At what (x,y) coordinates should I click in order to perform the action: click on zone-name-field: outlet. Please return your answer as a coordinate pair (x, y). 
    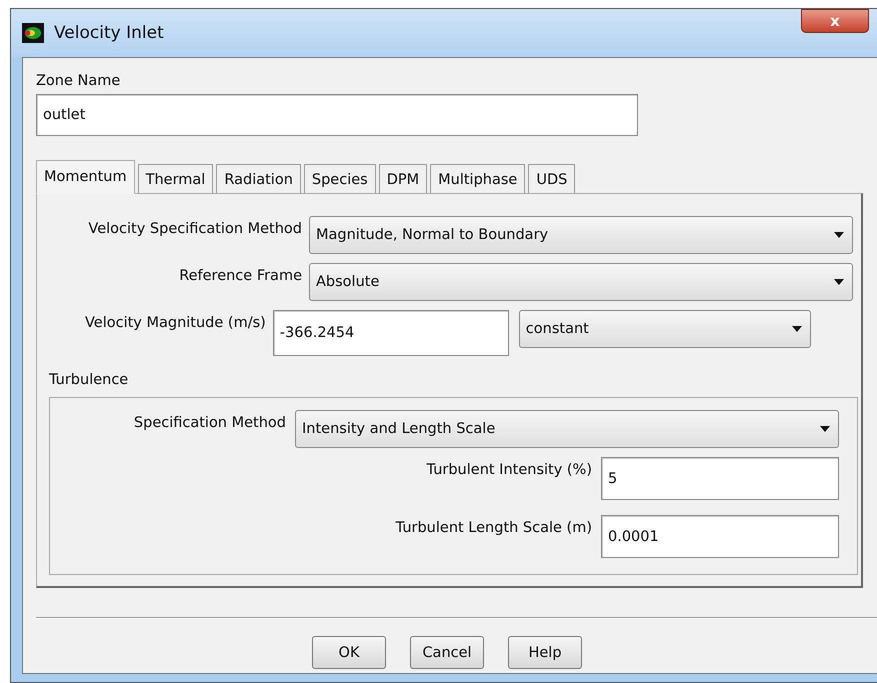
    Looking at the image, I should click on (337, 115).